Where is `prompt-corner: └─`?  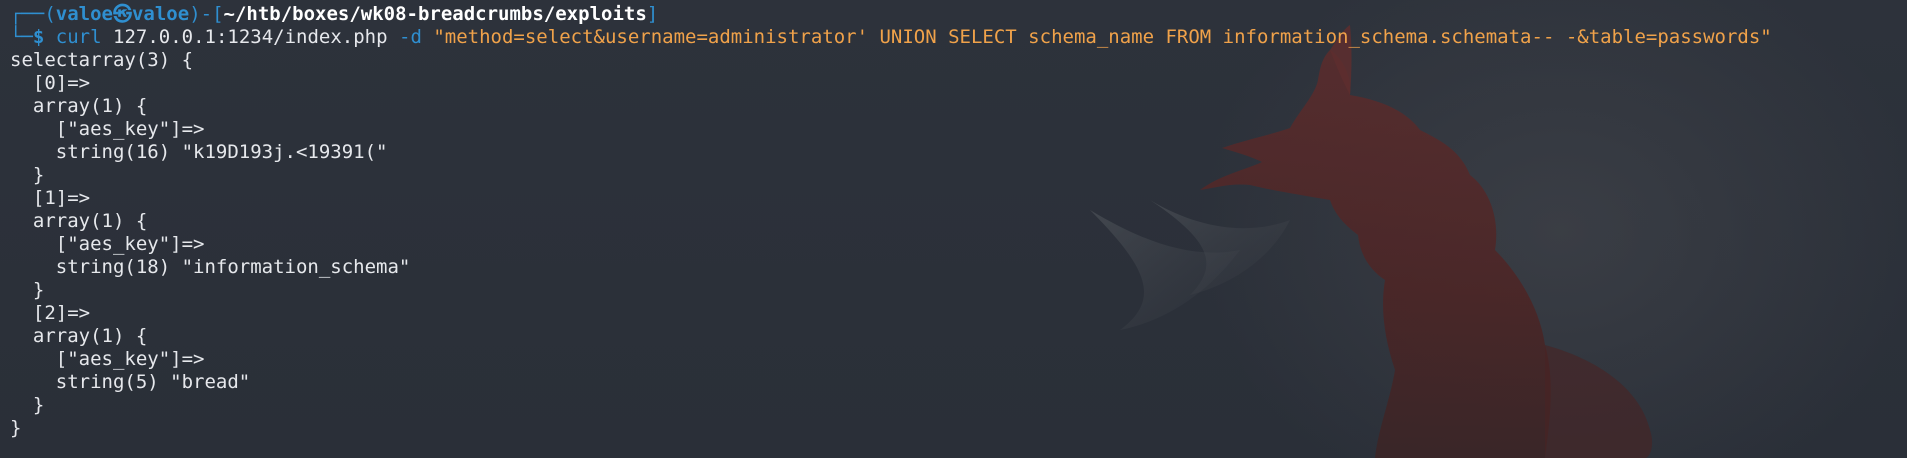
prompt-corner: └─ is located at coordinates (21, 37).